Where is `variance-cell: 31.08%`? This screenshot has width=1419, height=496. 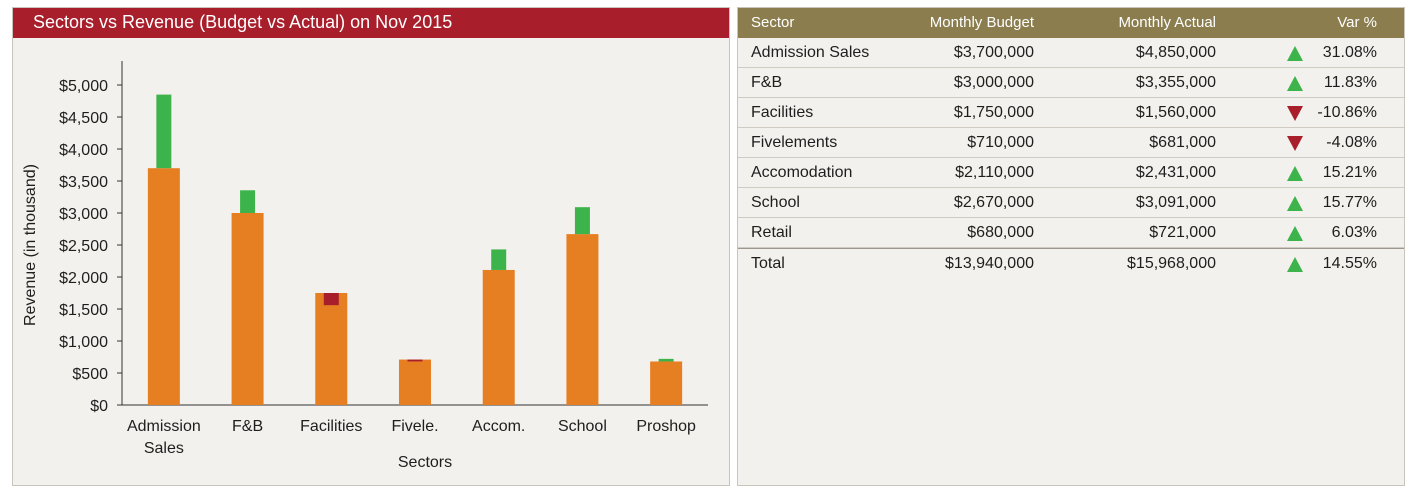 variance-cell: 31.08% is located at coordinates (1349, 52).